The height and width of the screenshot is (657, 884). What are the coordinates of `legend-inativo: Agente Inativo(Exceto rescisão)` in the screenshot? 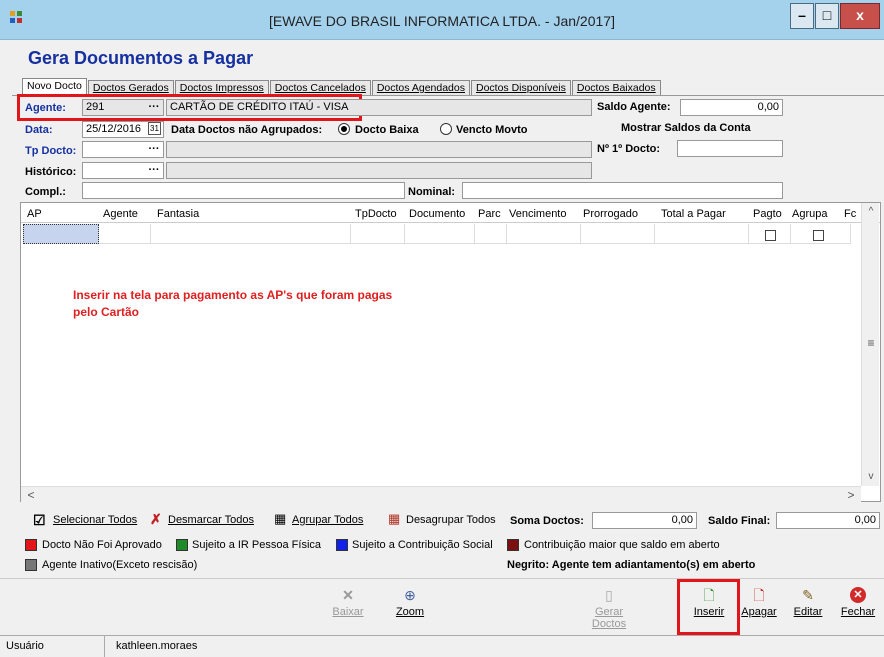 It's located at (120, 565).